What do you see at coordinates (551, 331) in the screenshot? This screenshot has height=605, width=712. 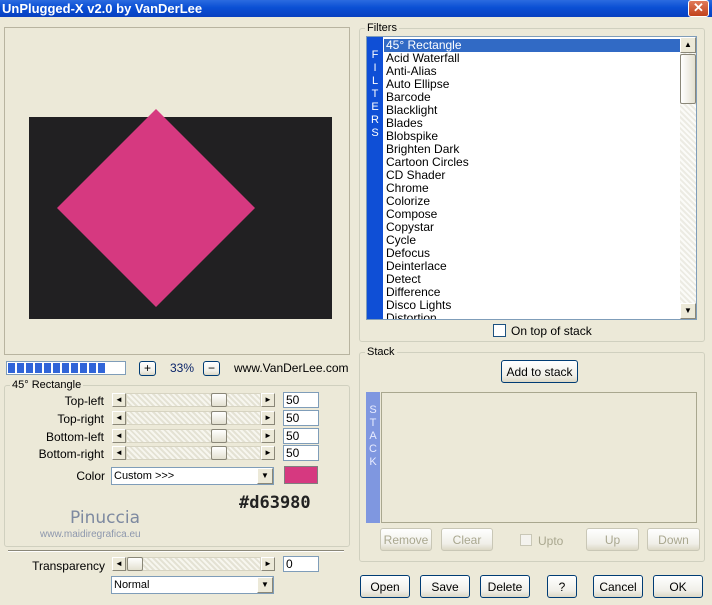 I see `on-top-label: On top of stack` at bounding box center [551, 331].